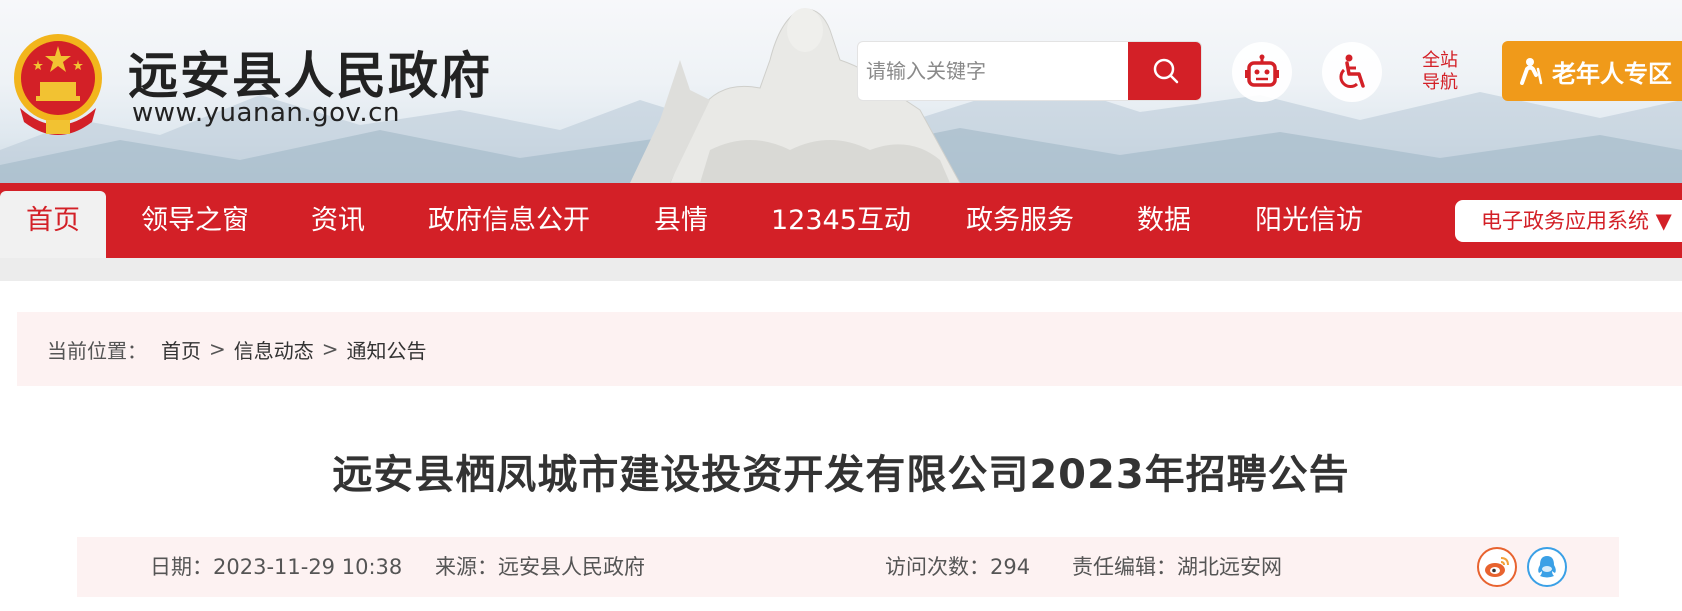 This screenshot has height=611, width=1682. What do you see at coordinates (993, 71) in the screenshot?
I see `search-input` at bounding box center [993, 71].